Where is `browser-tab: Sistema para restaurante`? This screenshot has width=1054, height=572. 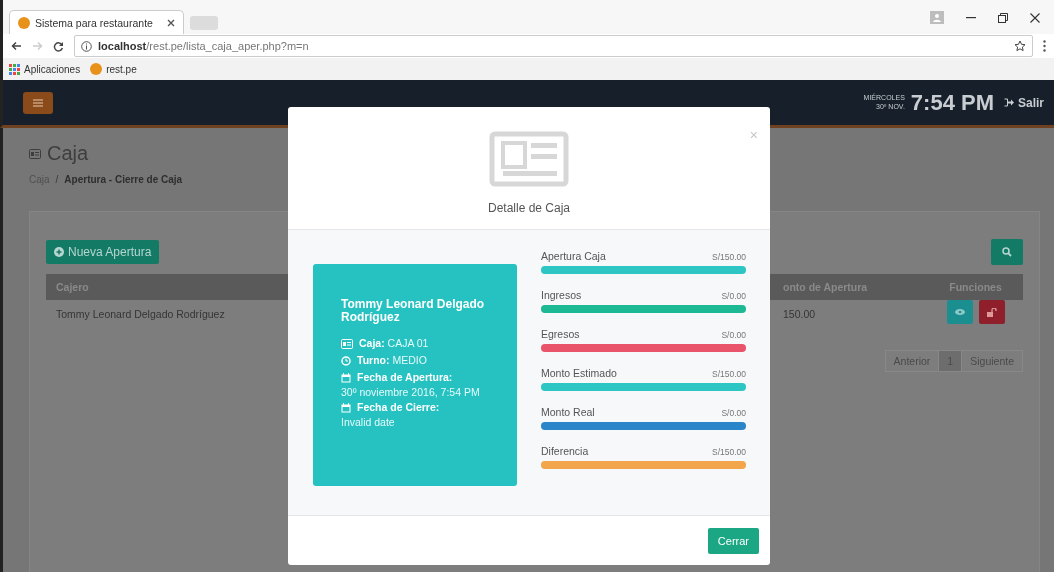
browser-tab: Sistema para restaurante is located at coordinates (96, 22).